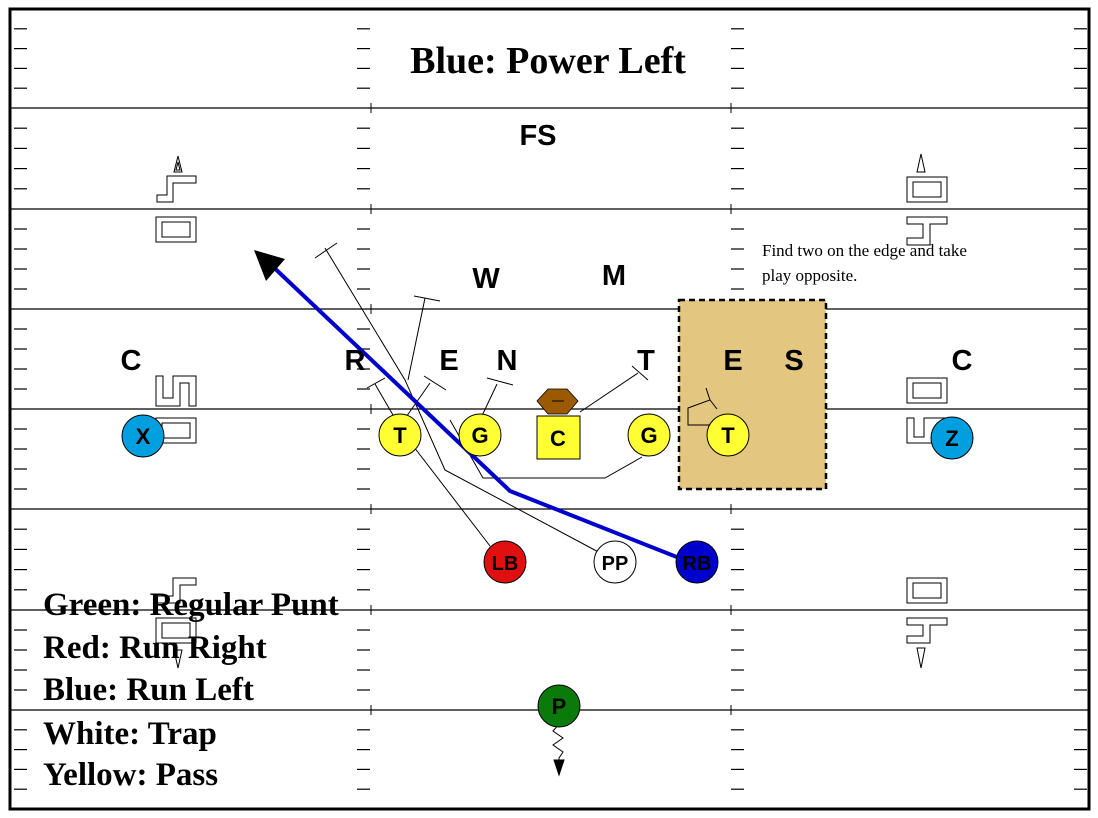 This screenshot has width=1098, height=818. Describe the element at coordinates (537, 136) in the screenshot. I see `defender-fs: FS` at that location.